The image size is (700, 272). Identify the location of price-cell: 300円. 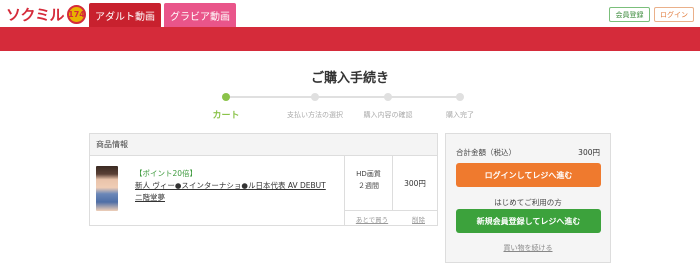
(414, 183).